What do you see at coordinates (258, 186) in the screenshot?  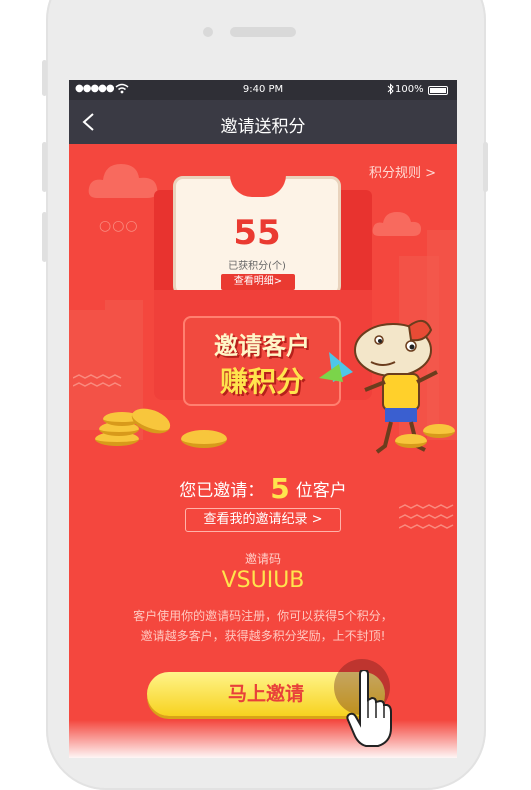 I see `card-notch` at bounding box center [258, 186].